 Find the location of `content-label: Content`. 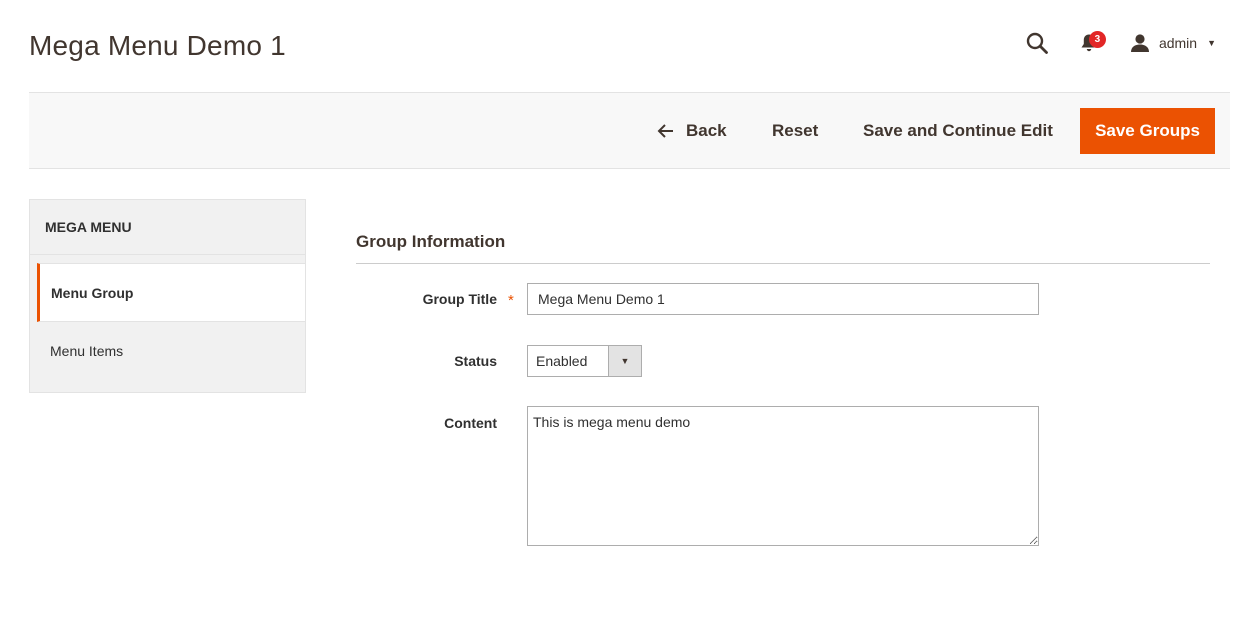

content-label: Content is located at coordinates (470, 423).